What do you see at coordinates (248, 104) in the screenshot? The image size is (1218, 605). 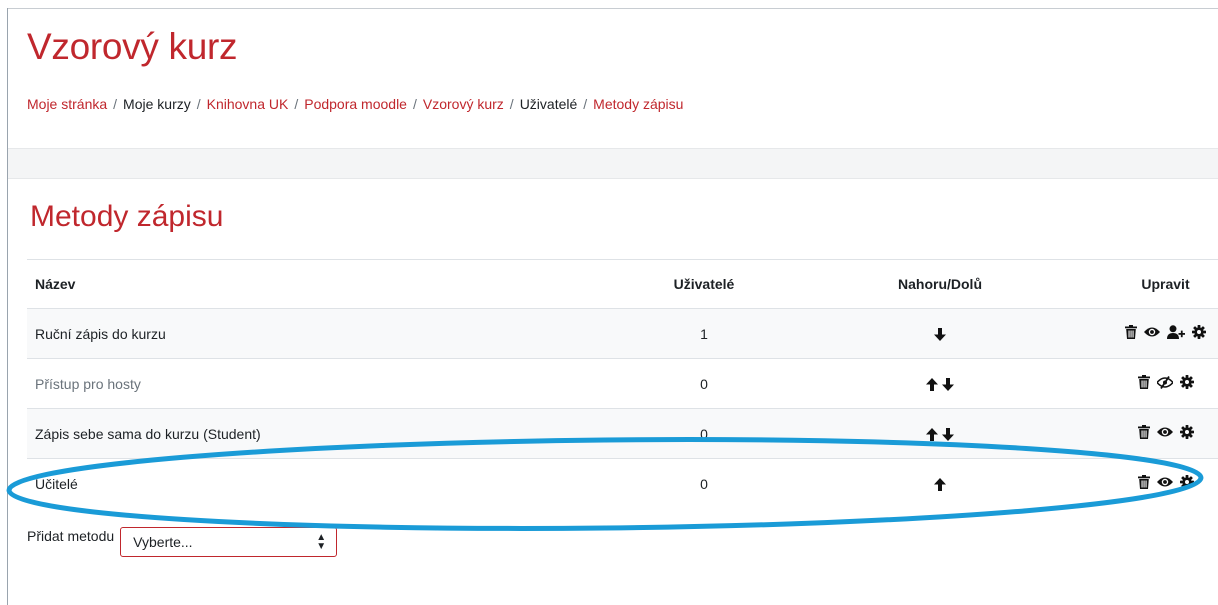 I see `breadcrumb-item: Knihovna UK` at bounding box center [248, 104].